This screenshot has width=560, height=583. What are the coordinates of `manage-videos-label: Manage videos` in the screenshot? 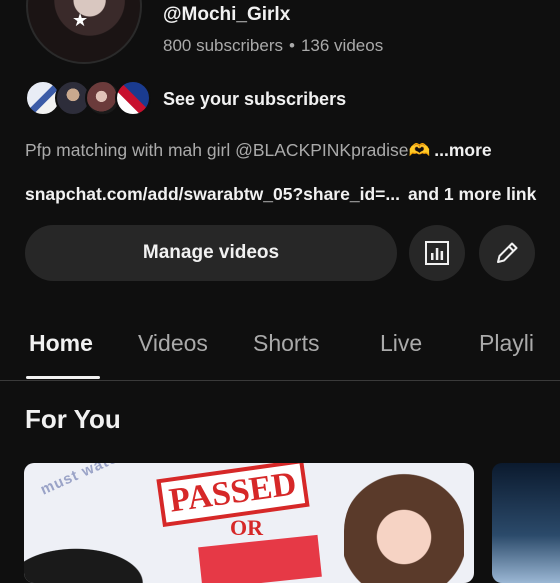 It's located at (211, 252).